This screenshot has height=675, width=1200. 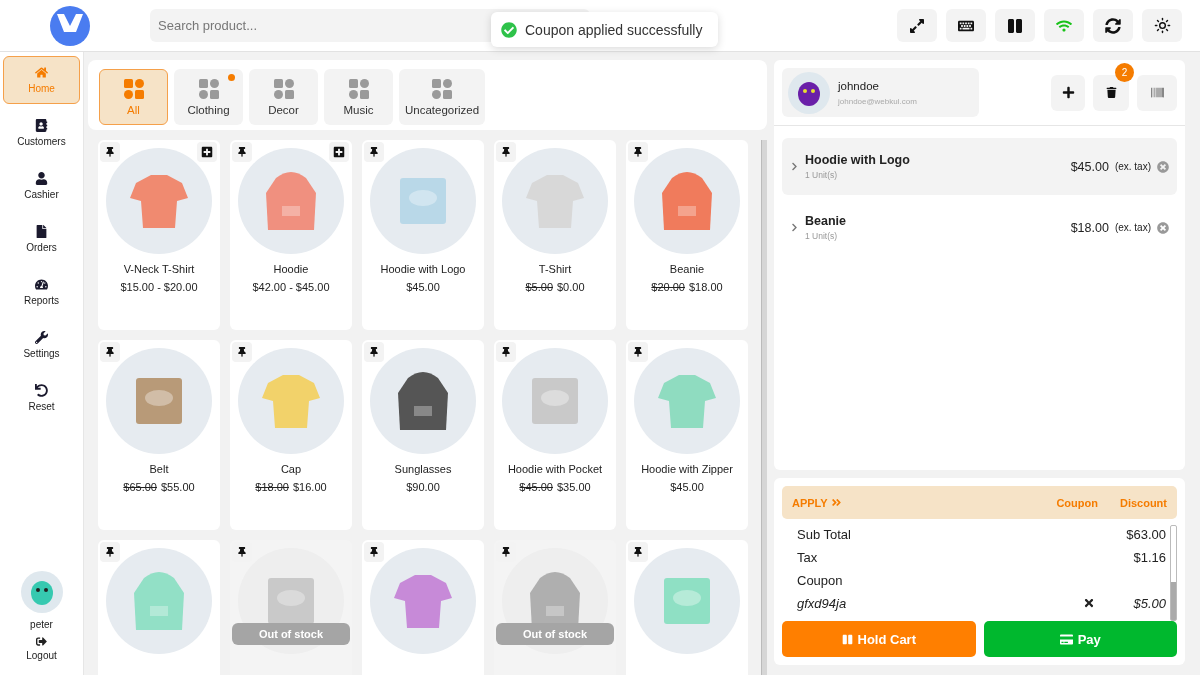 What do you see at coordinates (877, 101) in the screenshot?
I see `customer-email: johndoe@webkul.com` at bounding box center [877, 101].